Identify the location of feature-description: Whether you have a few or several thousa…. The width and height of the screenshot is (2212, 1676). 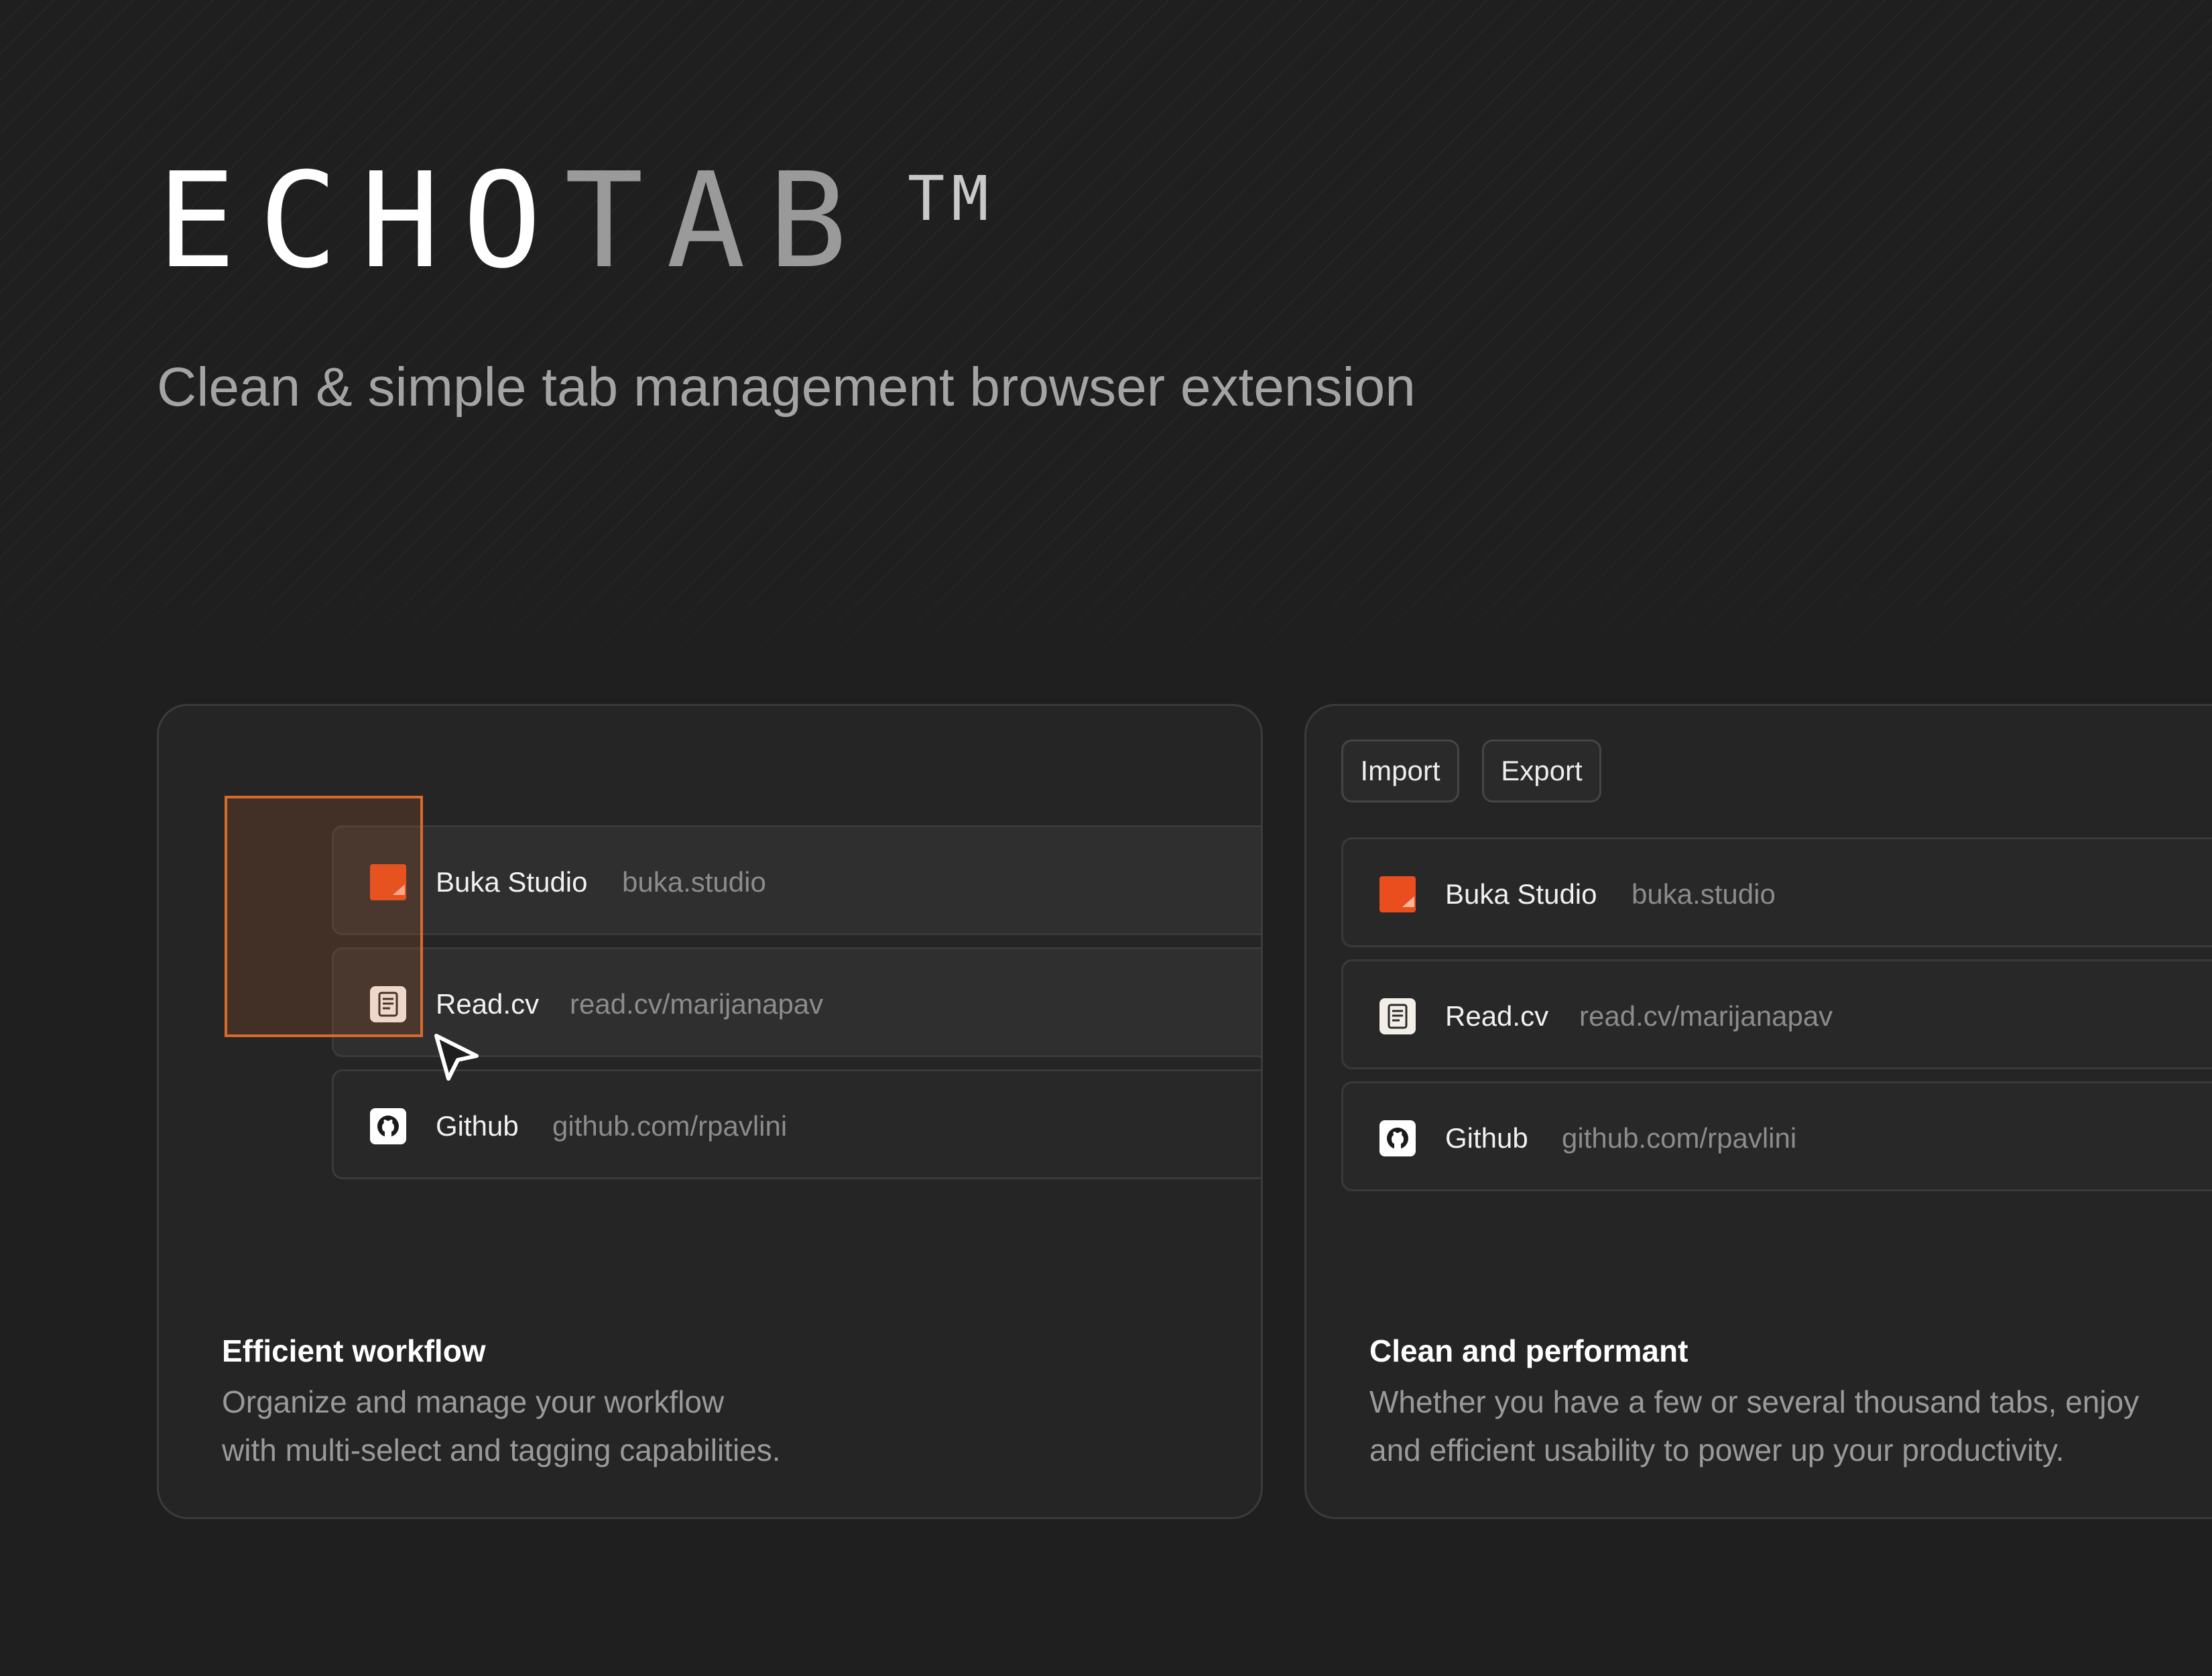
(1754, 1426).